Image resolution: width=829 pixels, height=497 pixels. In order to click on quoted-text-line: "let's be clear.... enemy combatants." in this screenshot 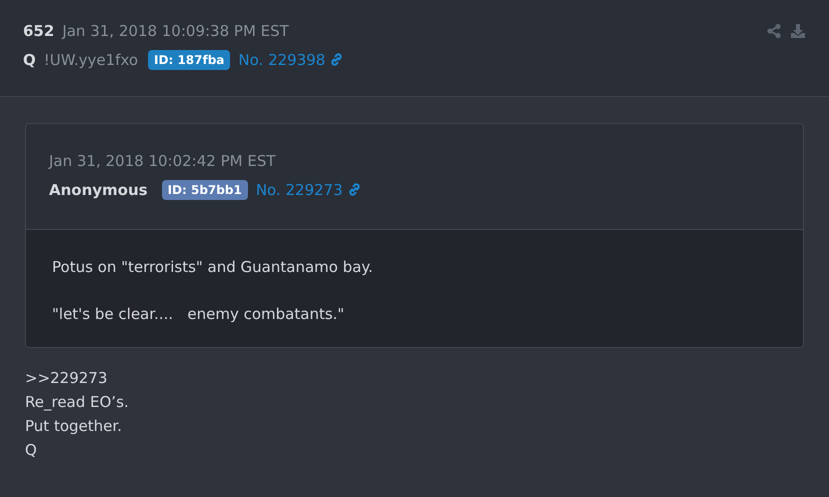, I will do `click(198, 314)`.